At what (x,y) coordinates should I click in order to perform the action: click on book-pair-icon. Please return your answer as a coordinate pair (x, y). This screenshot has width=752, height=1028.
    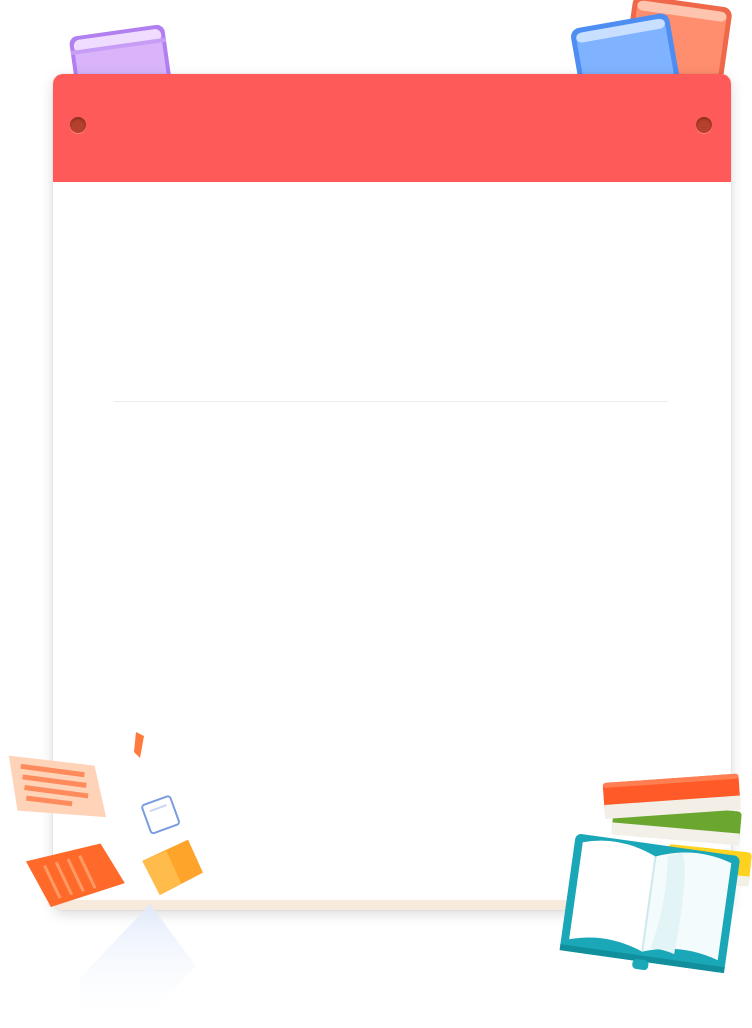
    Looking at the image, I should click on (651, 42).